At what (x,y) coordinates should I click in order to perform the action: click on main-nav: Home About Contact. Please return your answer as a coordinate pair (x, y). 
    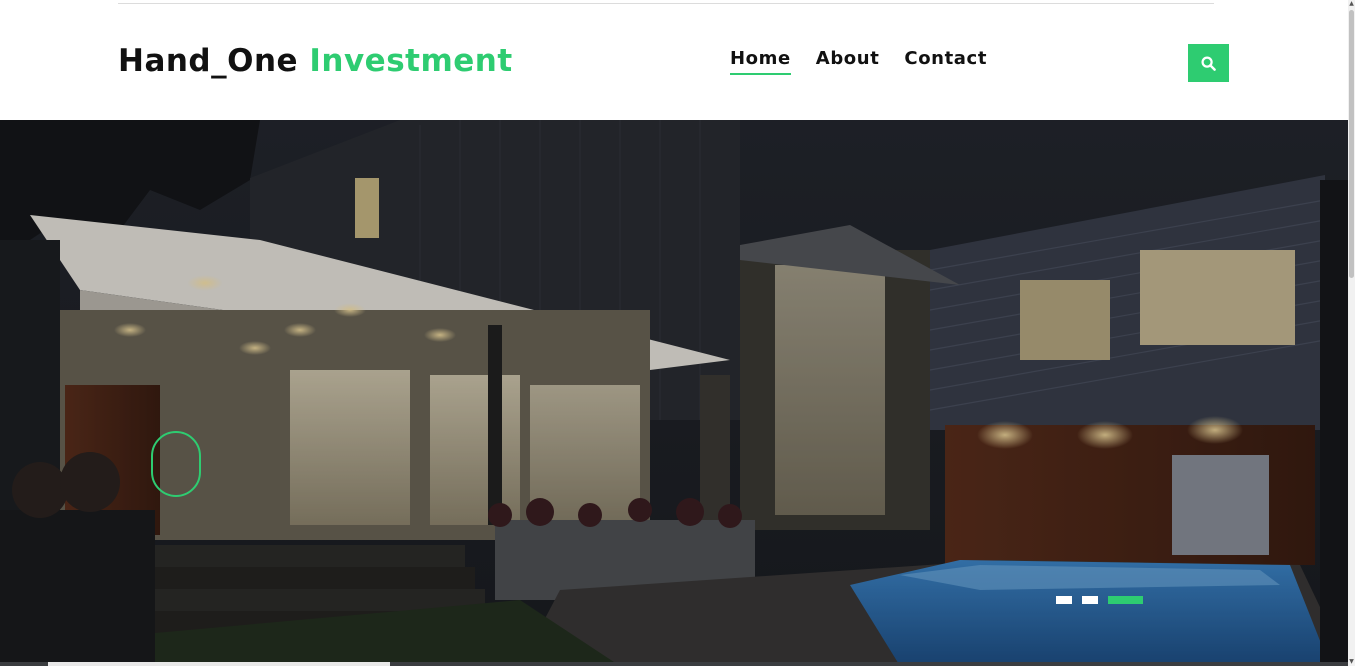
    Looking at the image, I should click on (858, 61).